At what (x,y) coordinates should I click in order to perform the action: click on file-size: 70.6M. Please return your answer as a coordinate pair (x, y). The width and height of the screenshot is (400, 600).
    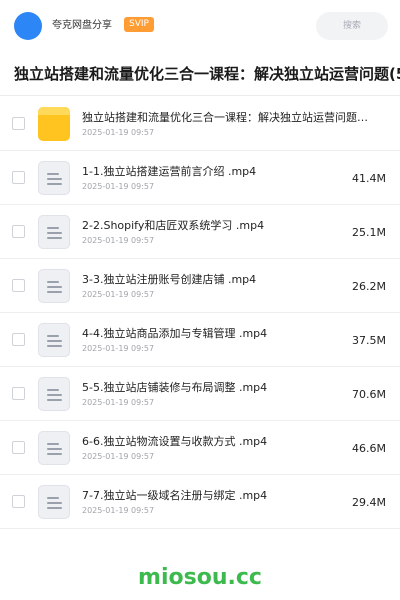
    Looking at the image, I should click on (369, 394).